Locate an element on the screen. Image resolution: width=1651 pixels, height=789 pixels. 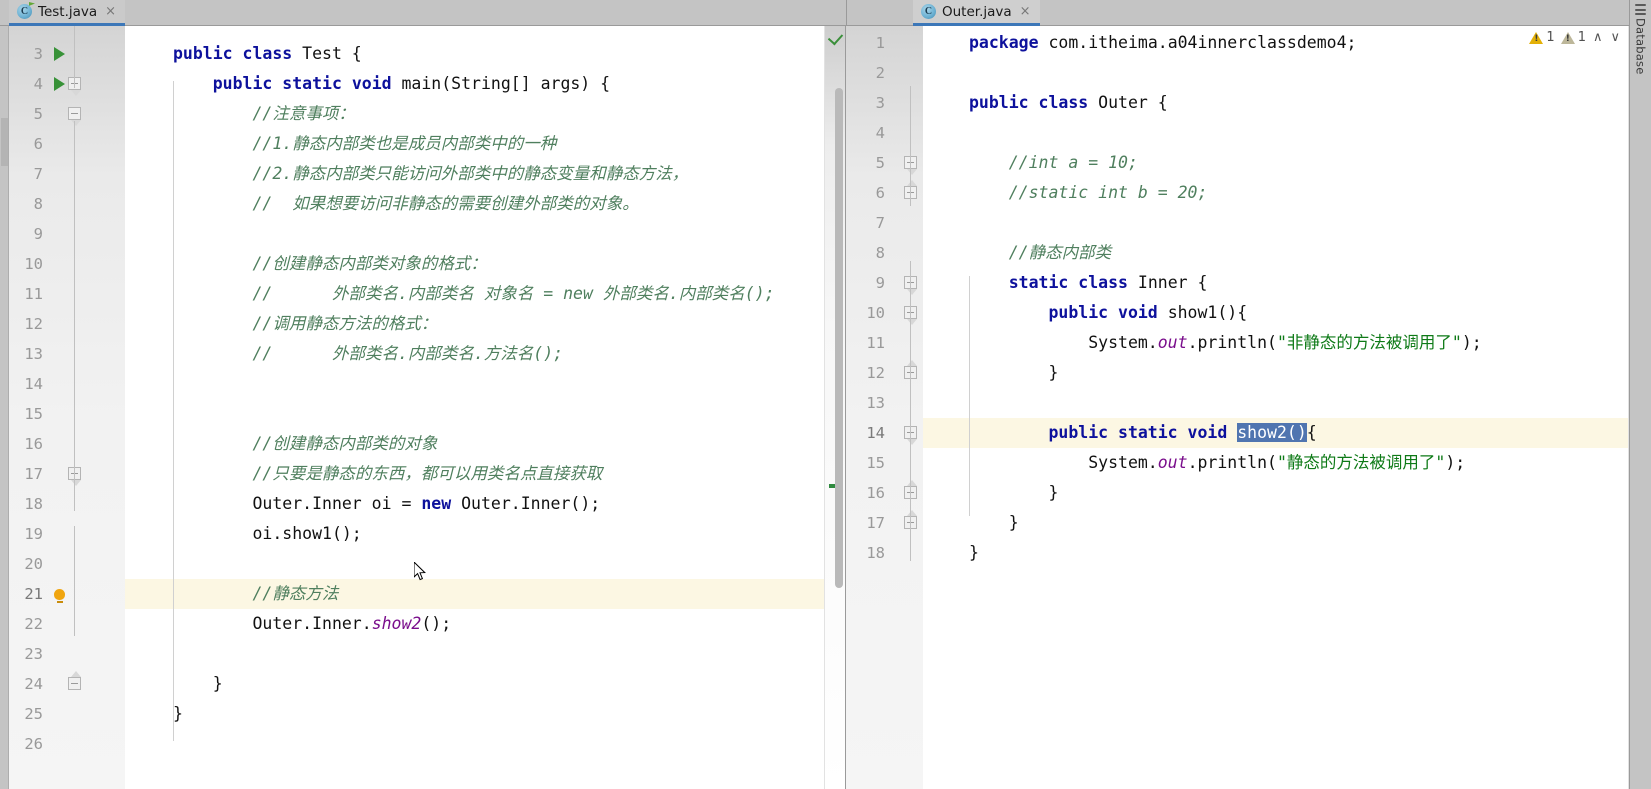
code-line: public static void show2(){ is located at coordinates (1275, 433).